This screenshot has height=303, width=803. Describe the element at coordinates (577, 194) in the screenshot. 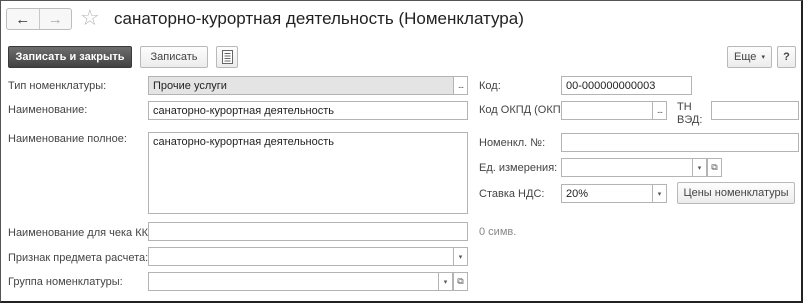

I see `vat-value: 20%` at that location.